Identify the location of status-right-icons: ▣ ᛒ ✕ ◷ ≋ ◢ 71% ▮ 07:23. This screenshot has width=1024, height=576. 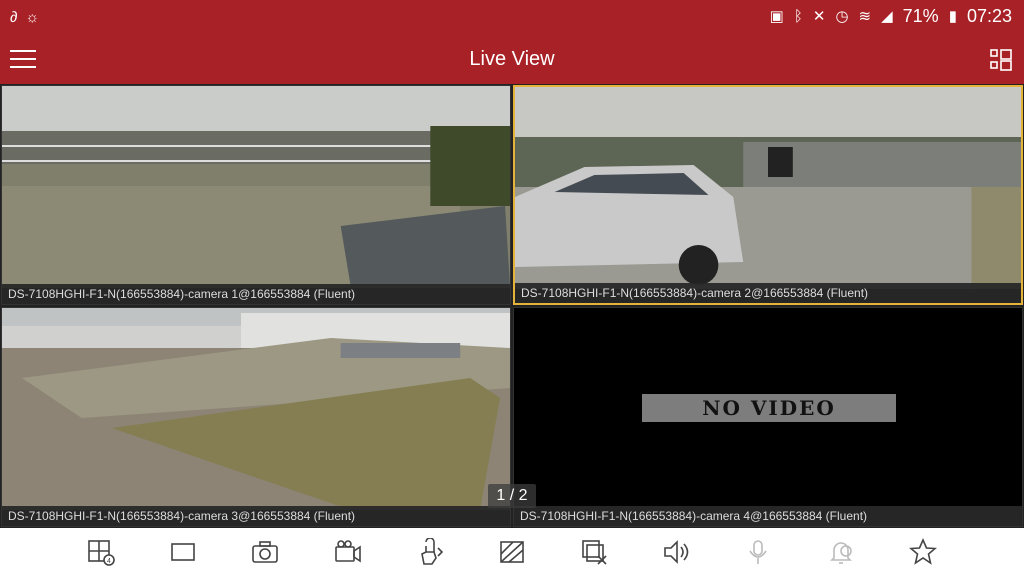
(891, 16).